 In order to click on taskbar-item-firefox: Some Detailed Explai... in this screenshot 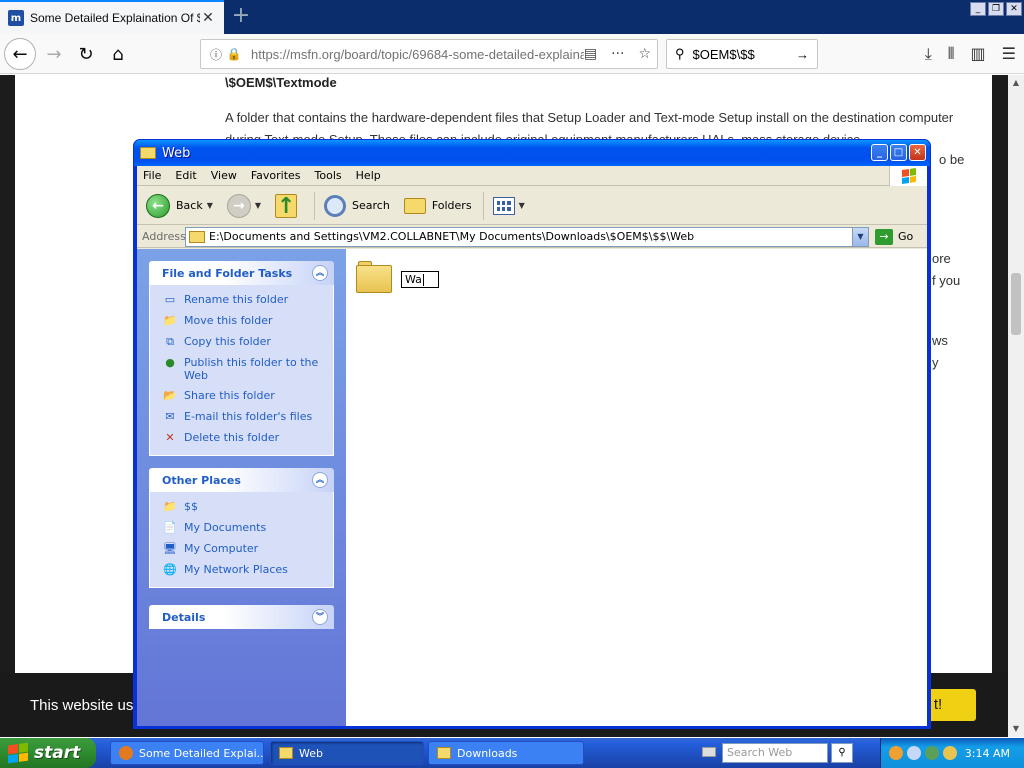, I will do `click(187, 753)`.